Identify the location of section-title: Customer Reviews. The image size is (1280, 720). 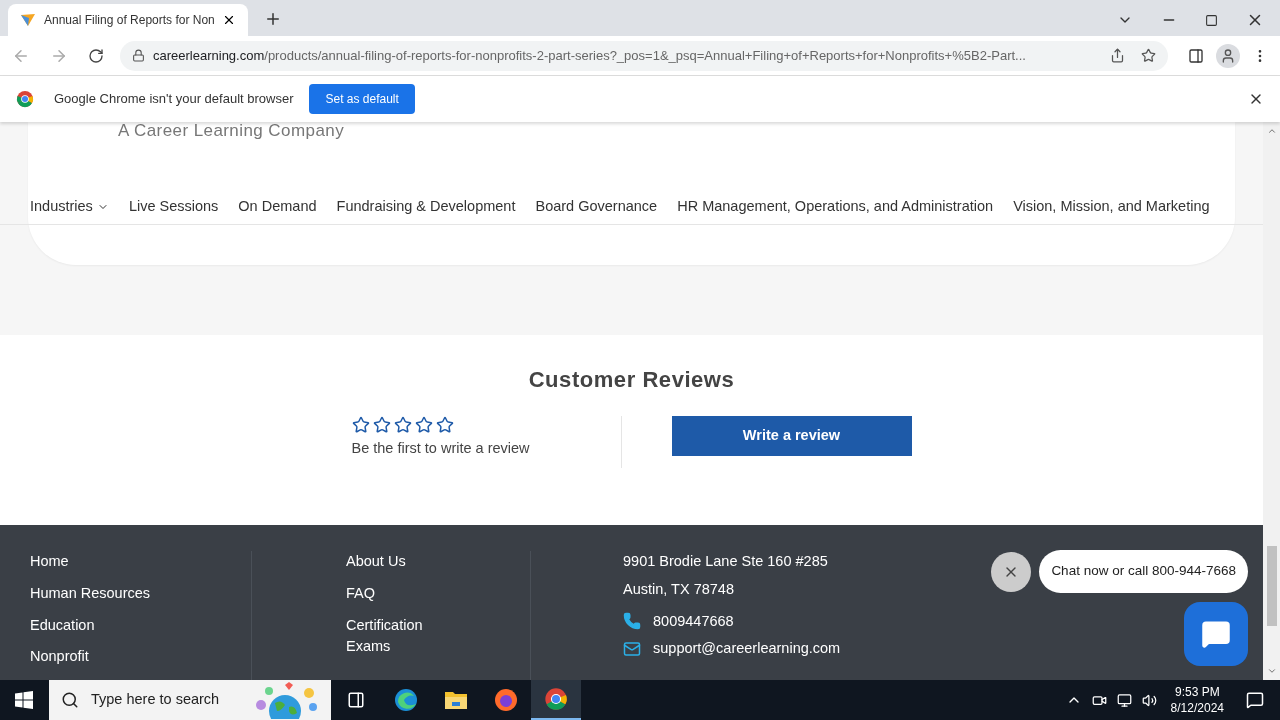
(631, 380).